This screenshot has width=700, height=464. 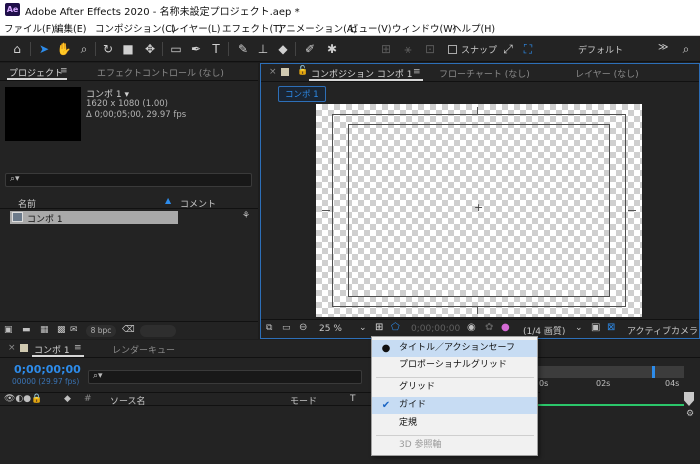 What do you see at coordinates (44, 49) in the screenshot?
I see `selection-tool-icon: ➤` at bounding box center [44, 49].